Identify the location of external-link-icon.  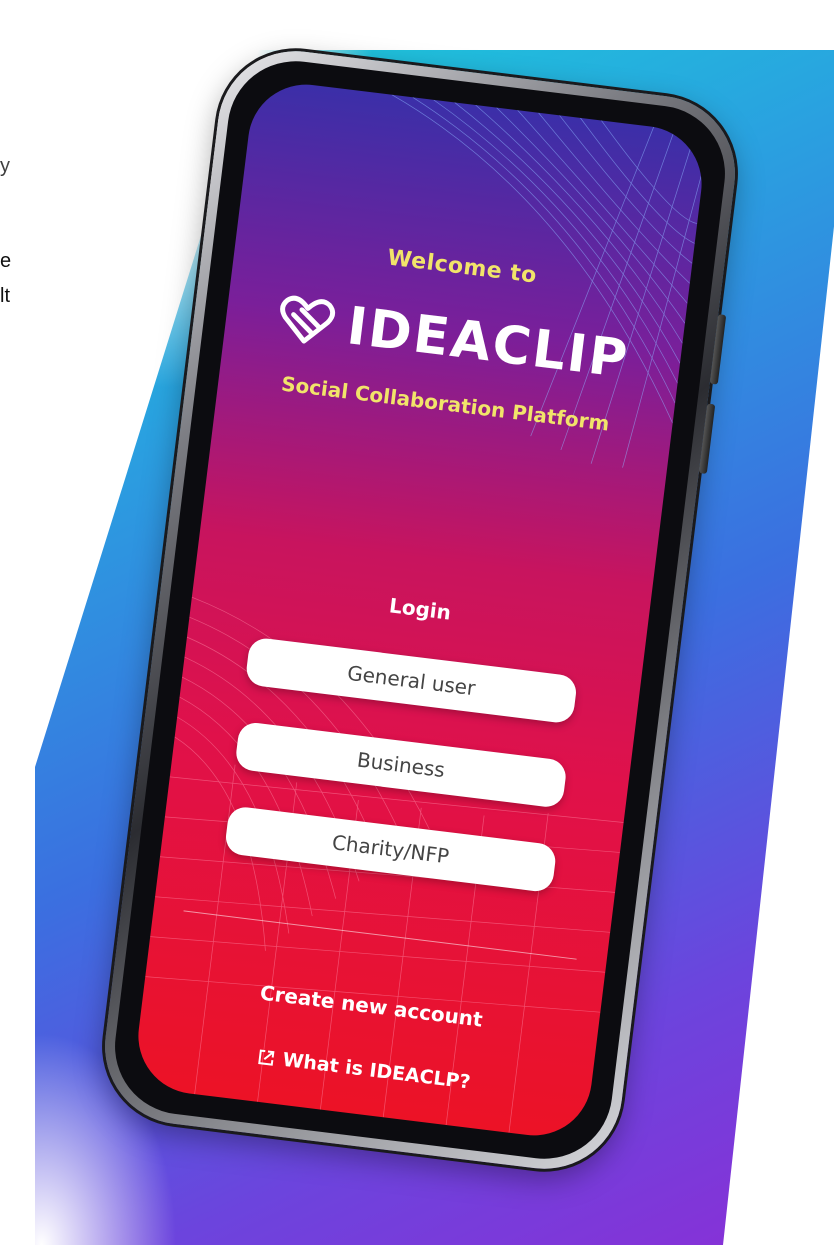
(265, 1057).